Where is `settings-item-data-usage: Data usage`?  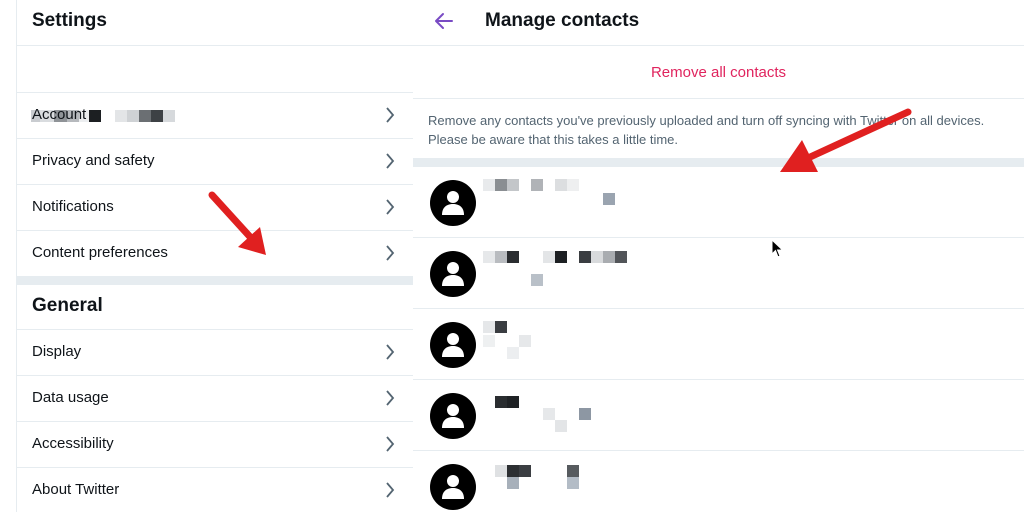 settings-item-data-usage: Data usage is located at coordinates (215, 399).